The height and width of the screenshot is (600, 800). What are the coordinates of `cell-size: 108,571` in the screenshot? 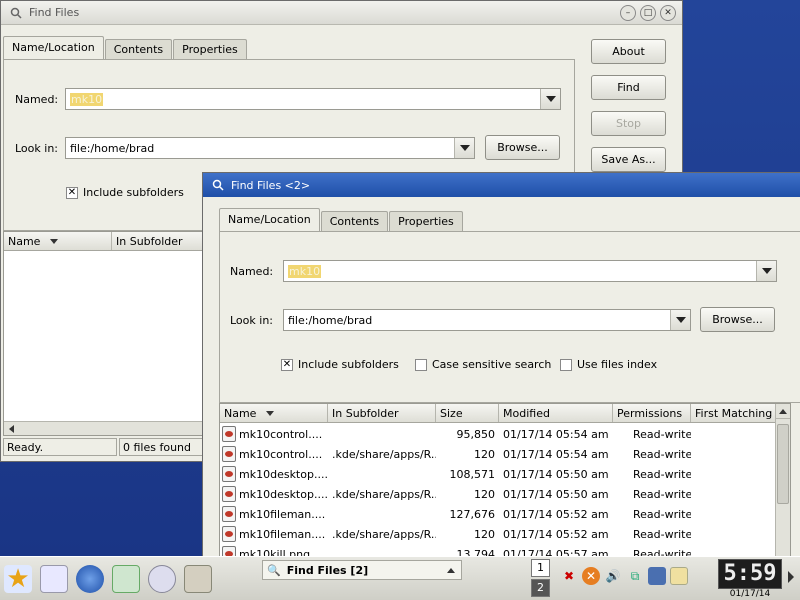 It's located at (472, 474).